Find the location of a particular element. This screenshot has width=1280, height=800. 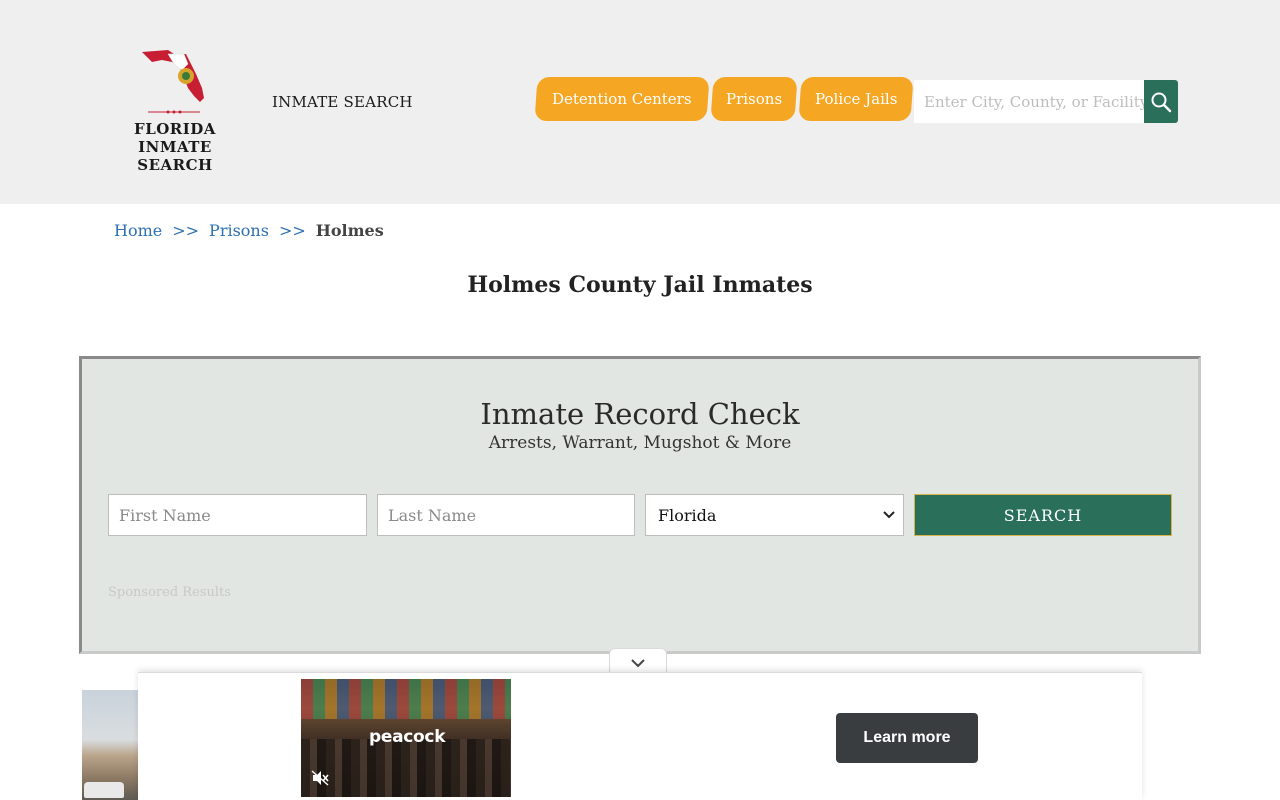

ad-learn-more-button: Learn more is located at coordinates (907, 738).